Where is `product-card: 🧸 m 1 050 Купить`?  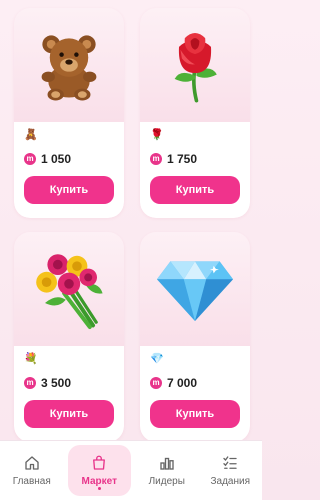 product-card: 🧸 m 1 050 Купить is located at coordinates (69, 113).